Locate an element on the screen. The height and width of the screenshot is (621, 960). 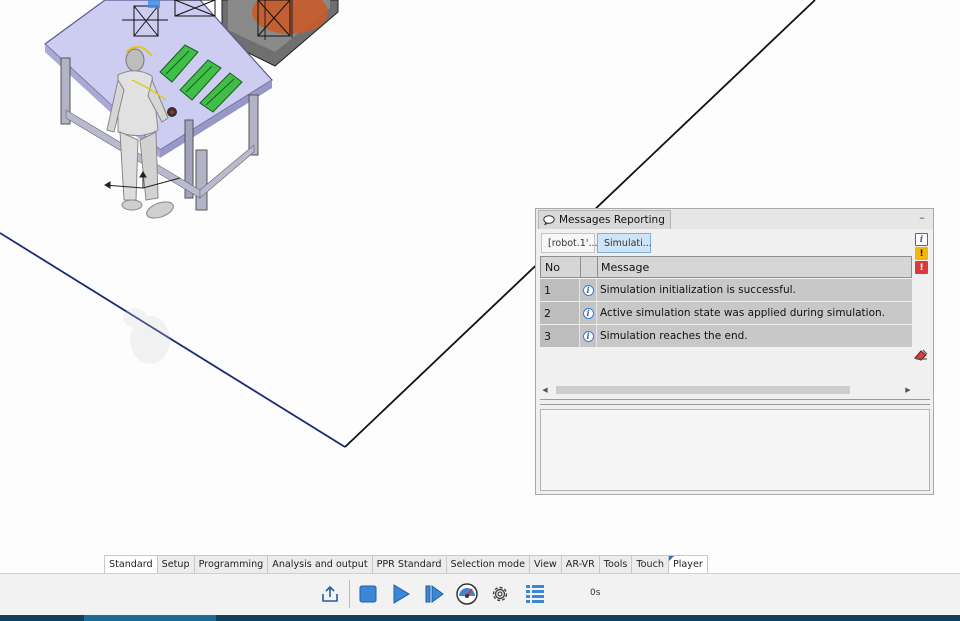
status-bar is located at coordinates (480, 618).